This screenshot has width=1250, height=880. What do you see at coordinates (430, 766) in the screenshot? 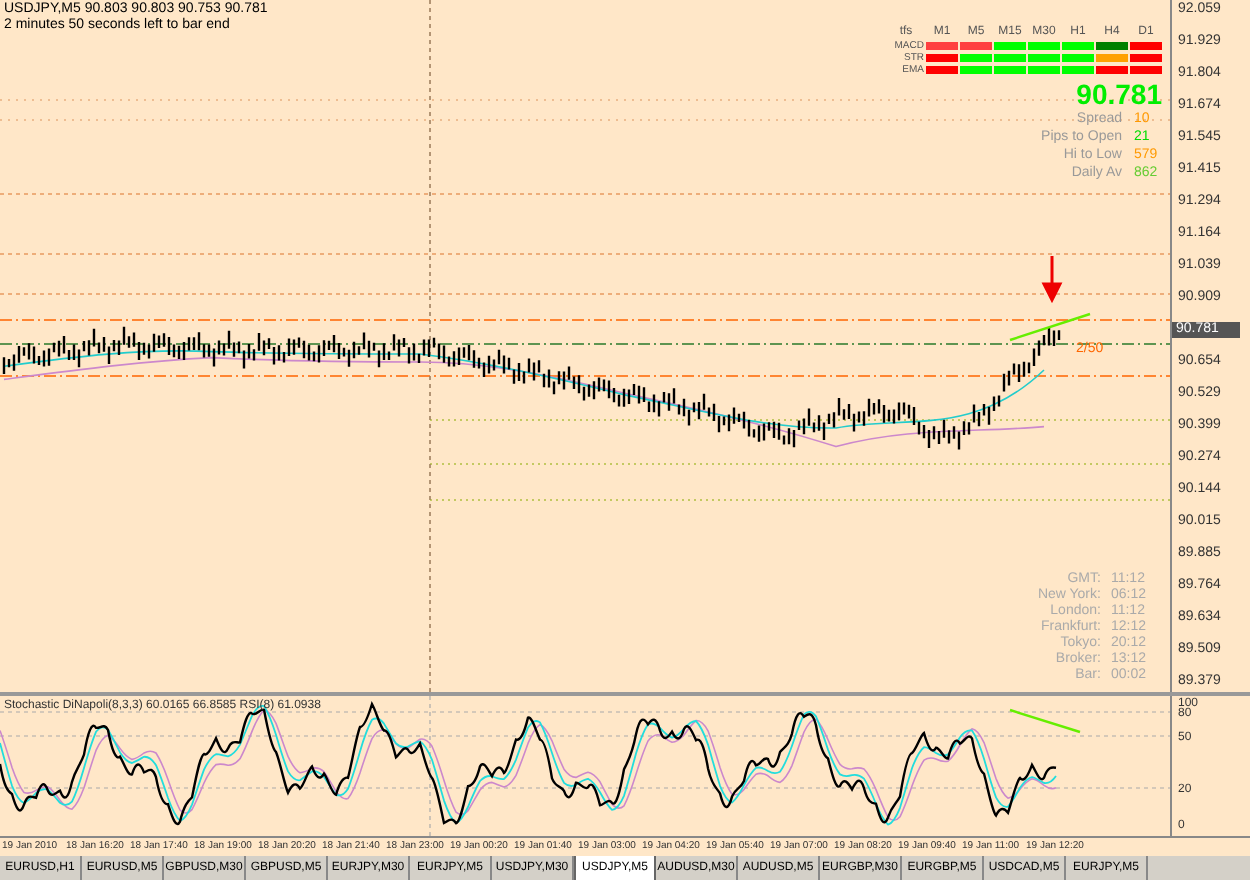
I see `session-separator-line` at bounding box center [430, 766].